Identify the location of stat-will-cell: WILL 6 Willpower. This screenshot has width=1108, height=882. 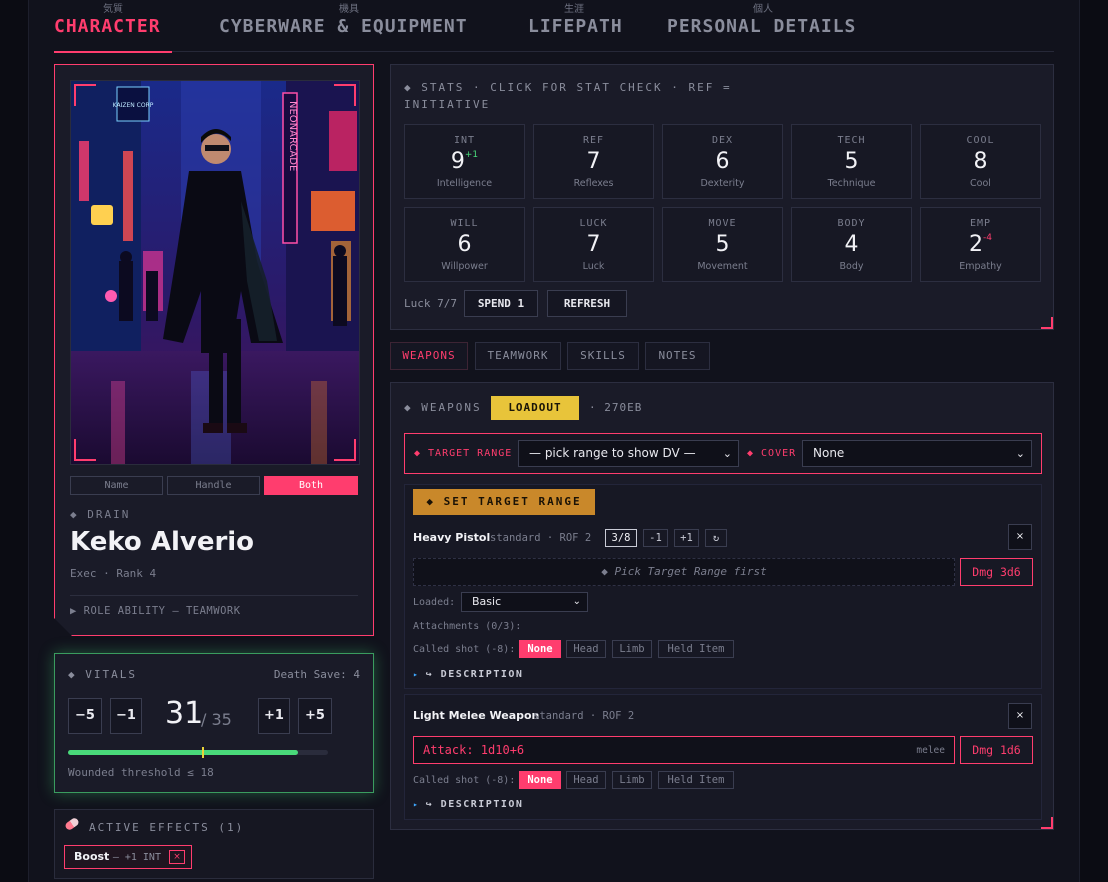
(464, 244).